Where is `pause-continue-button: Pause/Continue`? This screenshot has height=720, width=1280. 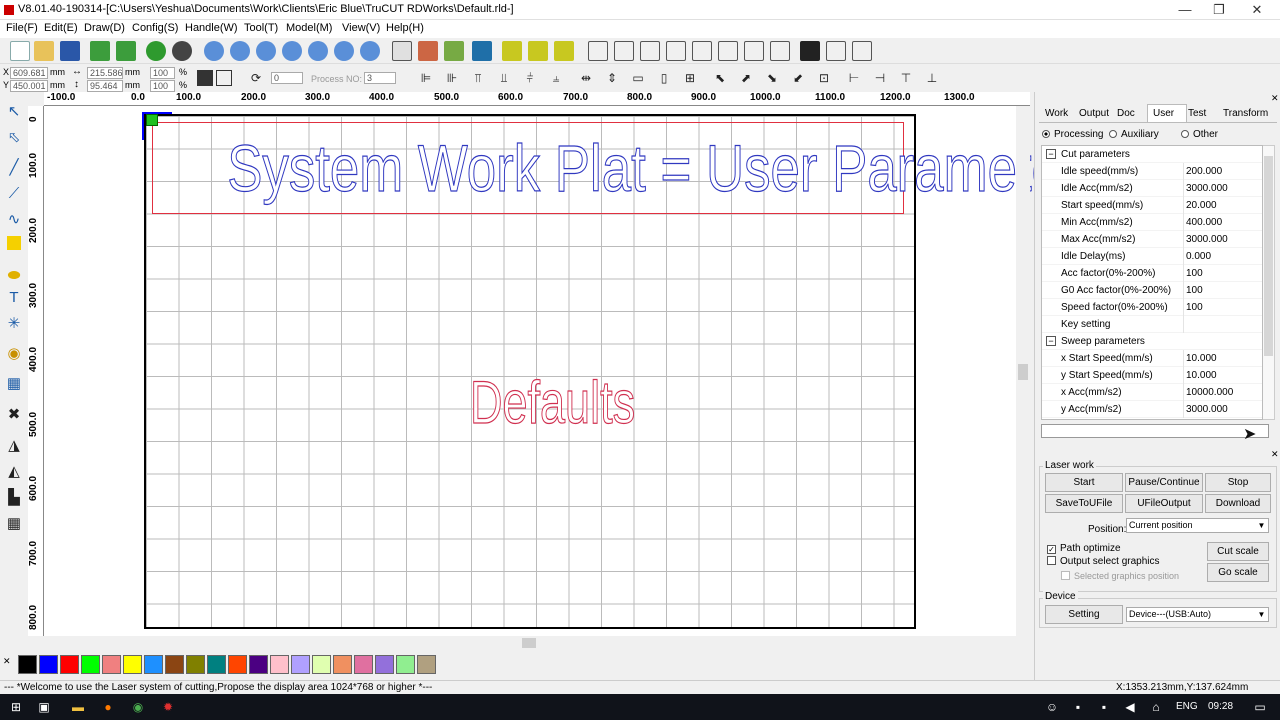
pause-continue-button: Pause/Continue is located at coordinates (1164, 482).